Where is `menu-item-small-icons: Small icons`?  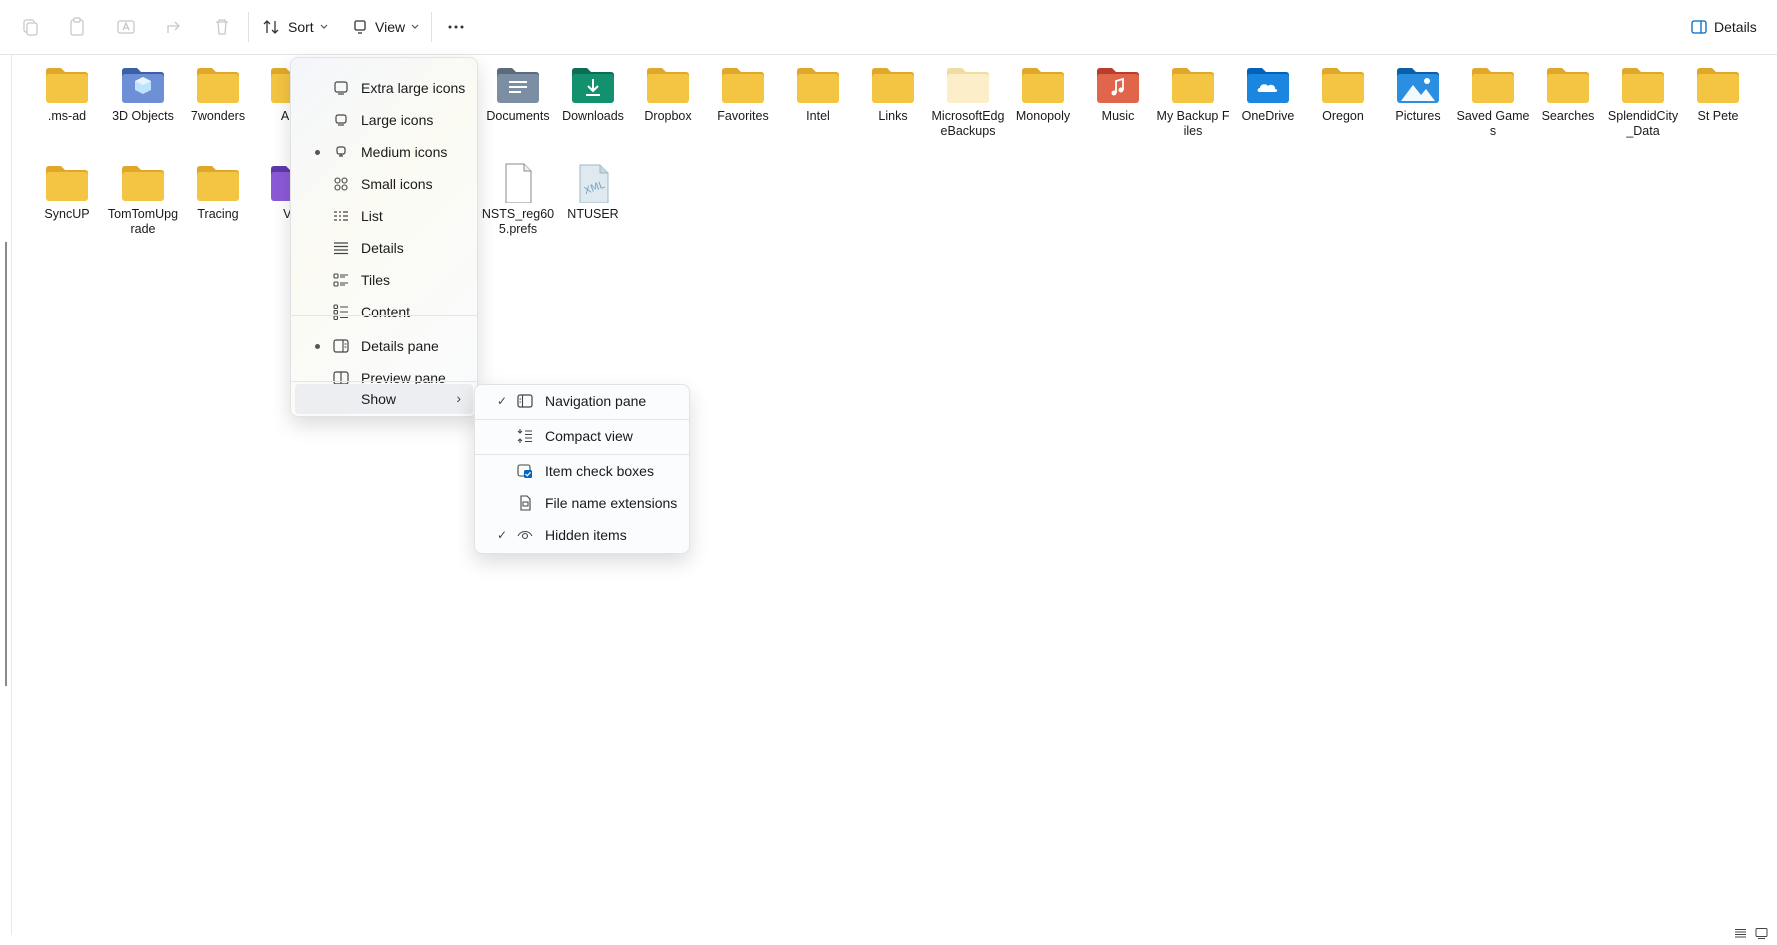
menu-item-small-icons: Small icons is located at coordinates (384, 184).